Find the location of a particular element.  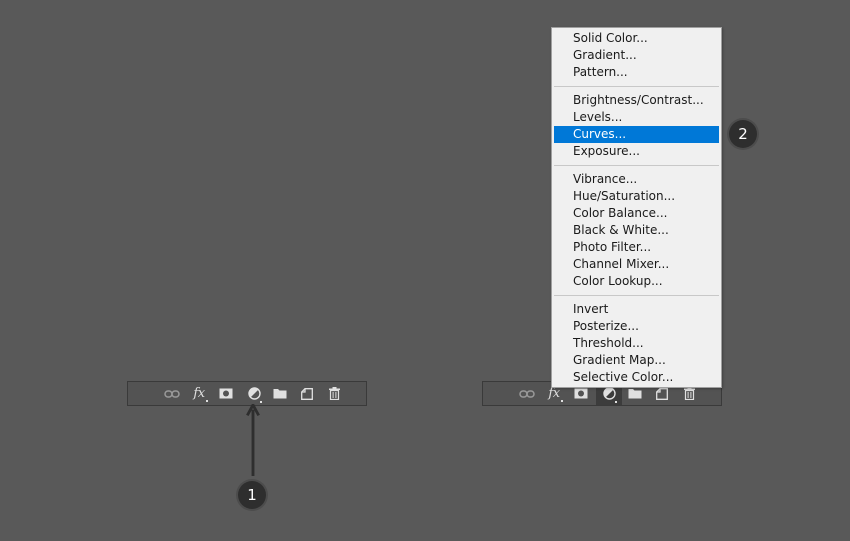

new-adjustment-layer-button is located at coordinates (254, 393).